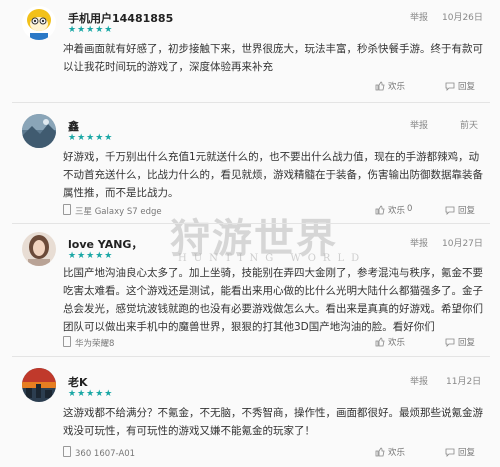 The width and height of the screenshot is (500, 467). Describe the element at coordinates (469, 126) in the screenshot. I see `review-date: 前天` at that location.